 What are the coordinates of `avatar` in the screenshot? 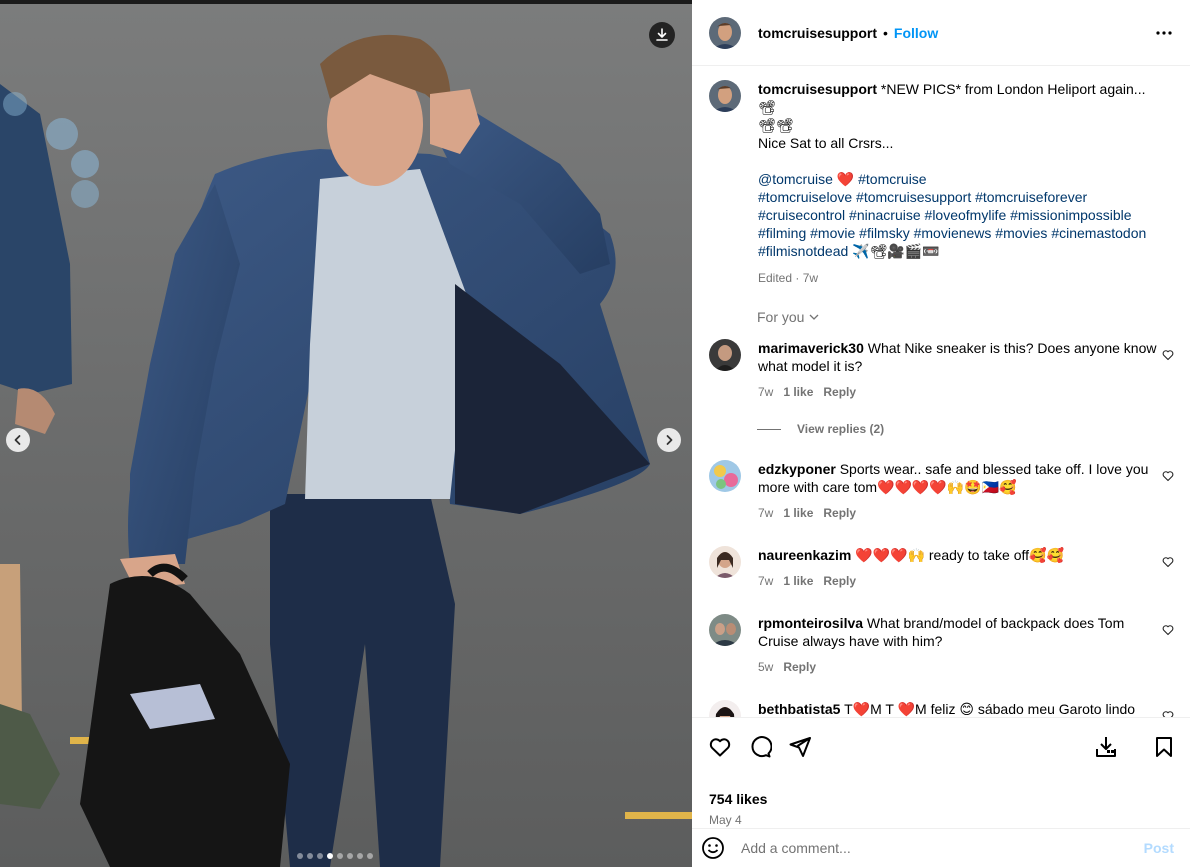 It's located at (725, 32).